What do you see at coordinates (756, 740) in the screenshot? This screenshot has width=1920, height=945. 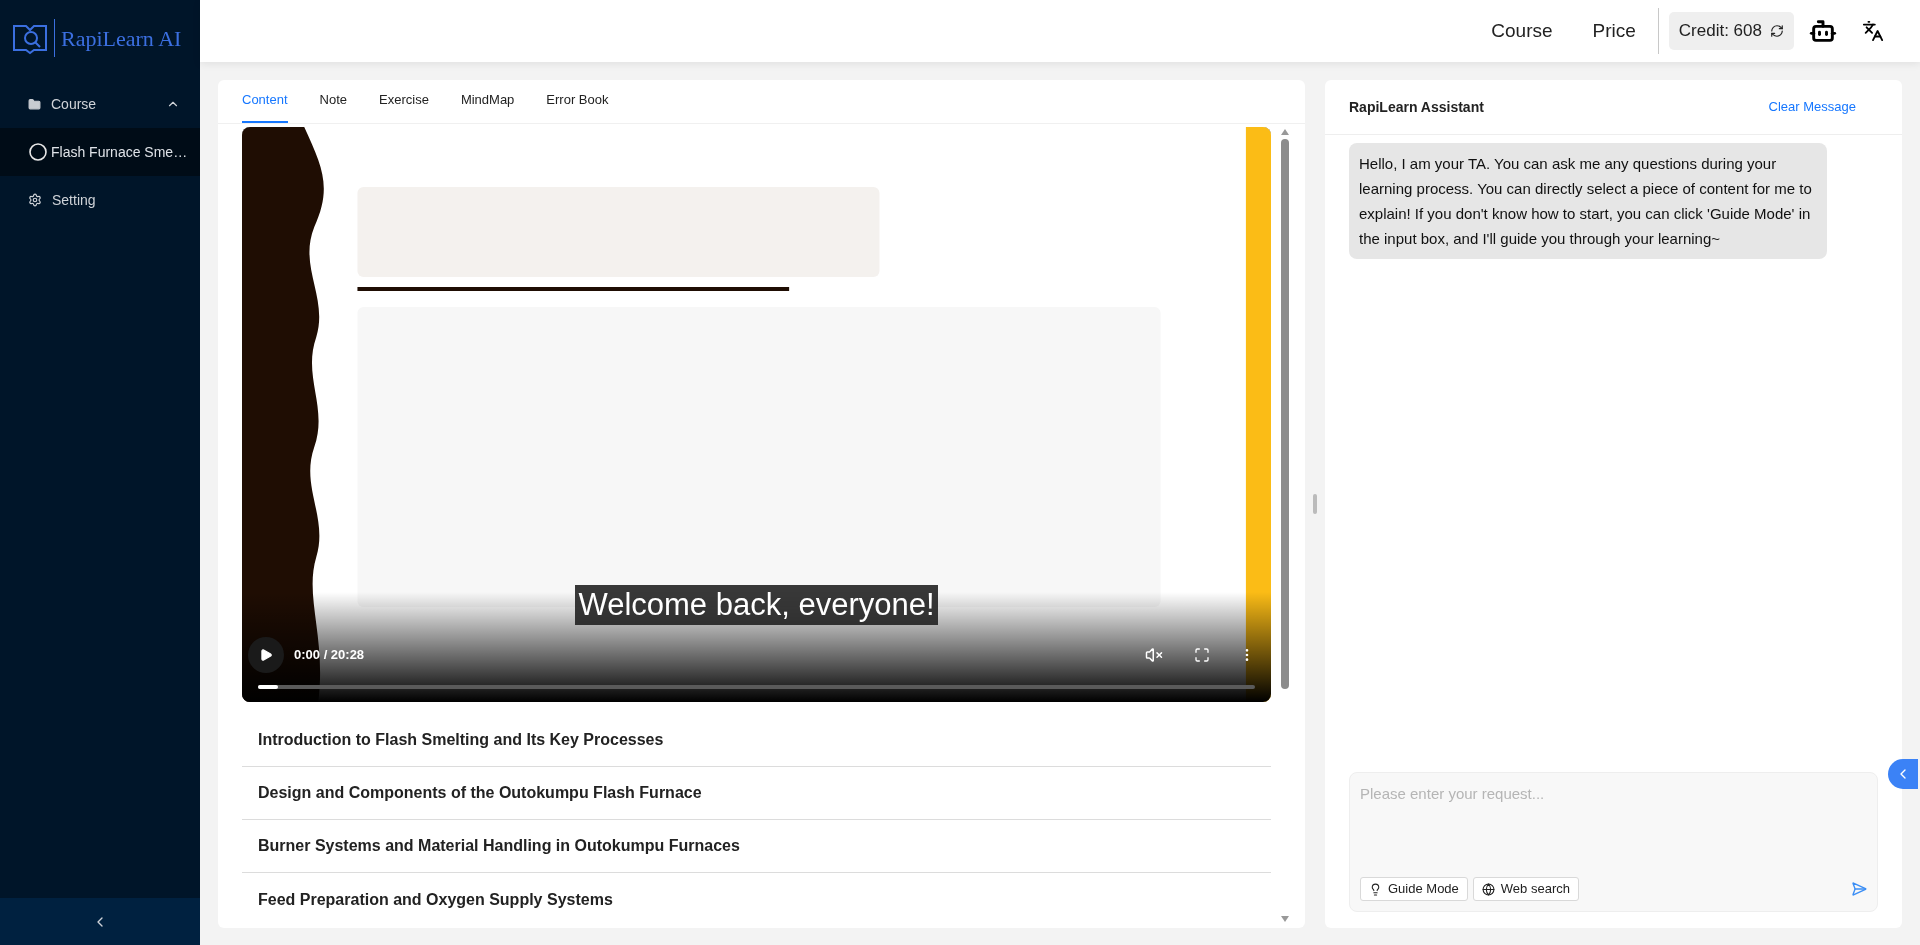 I see `chapter-item: Introduction to Flash Smelting and Its Key Processes` at bounding box center [756, 740].